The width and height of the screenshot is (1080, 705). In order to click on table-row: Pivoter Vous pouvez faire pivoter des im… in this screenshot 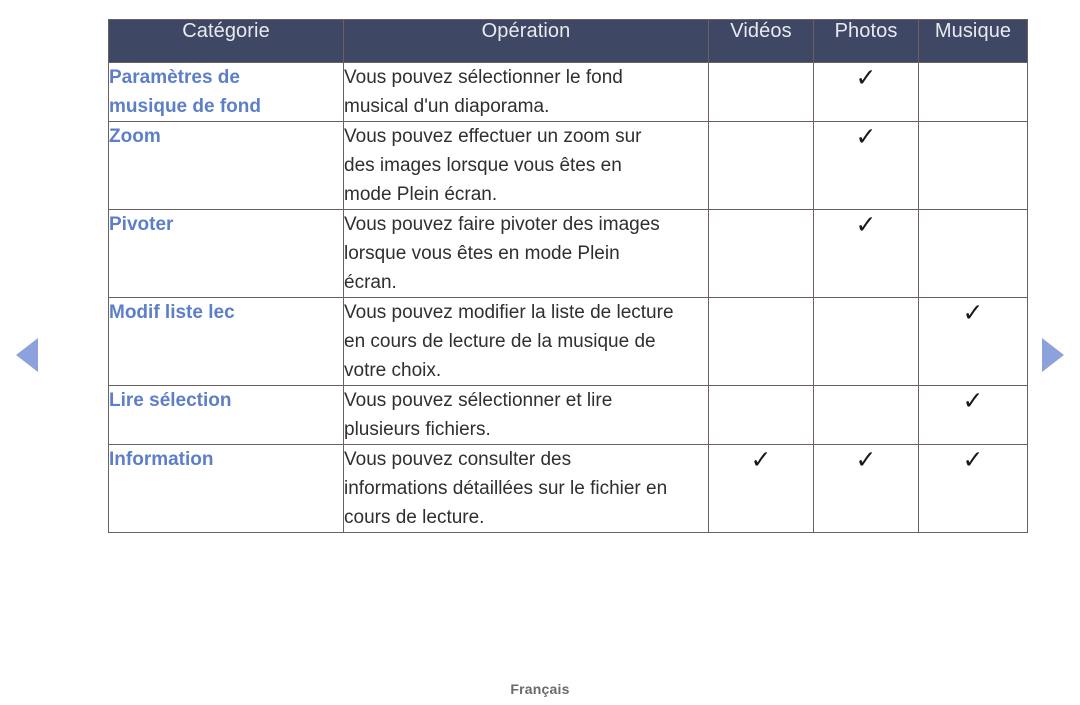, I will do `click(568, 253)`.